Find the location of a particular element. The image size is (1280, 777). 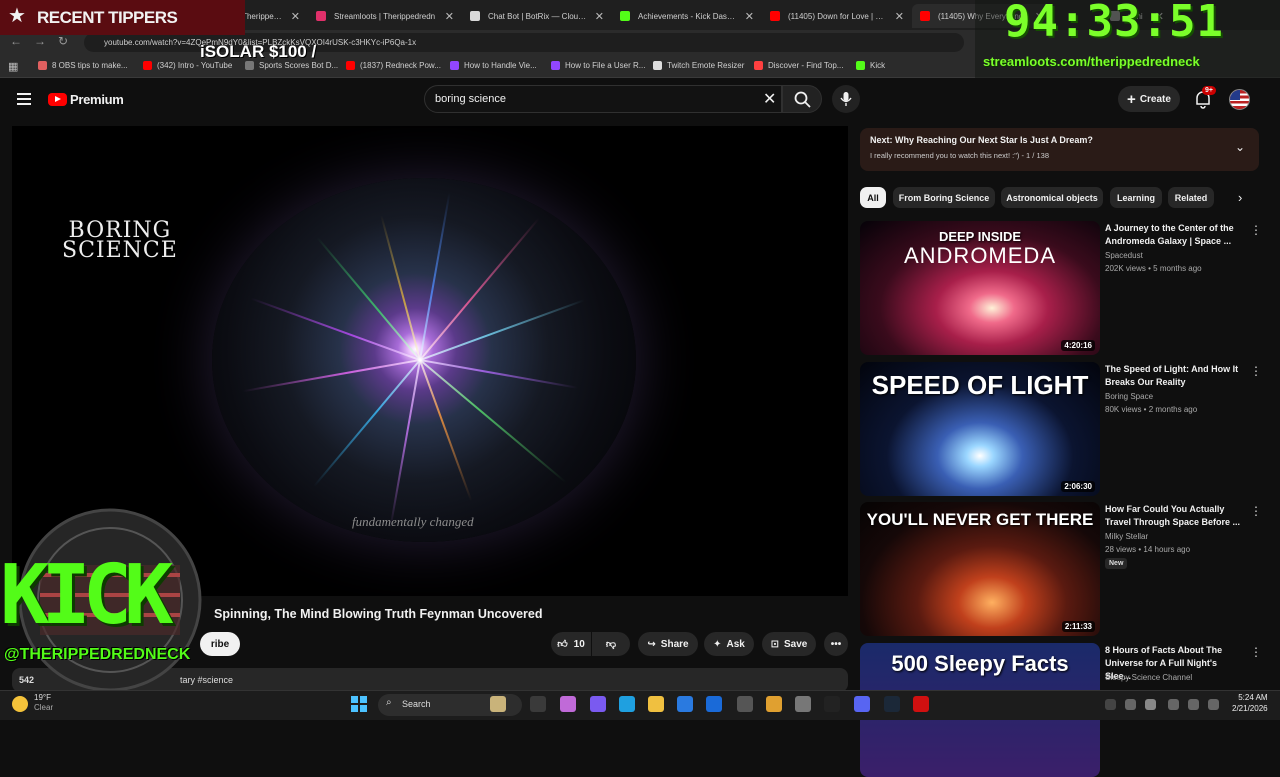

app-icon is located at coordinates (803, 704).